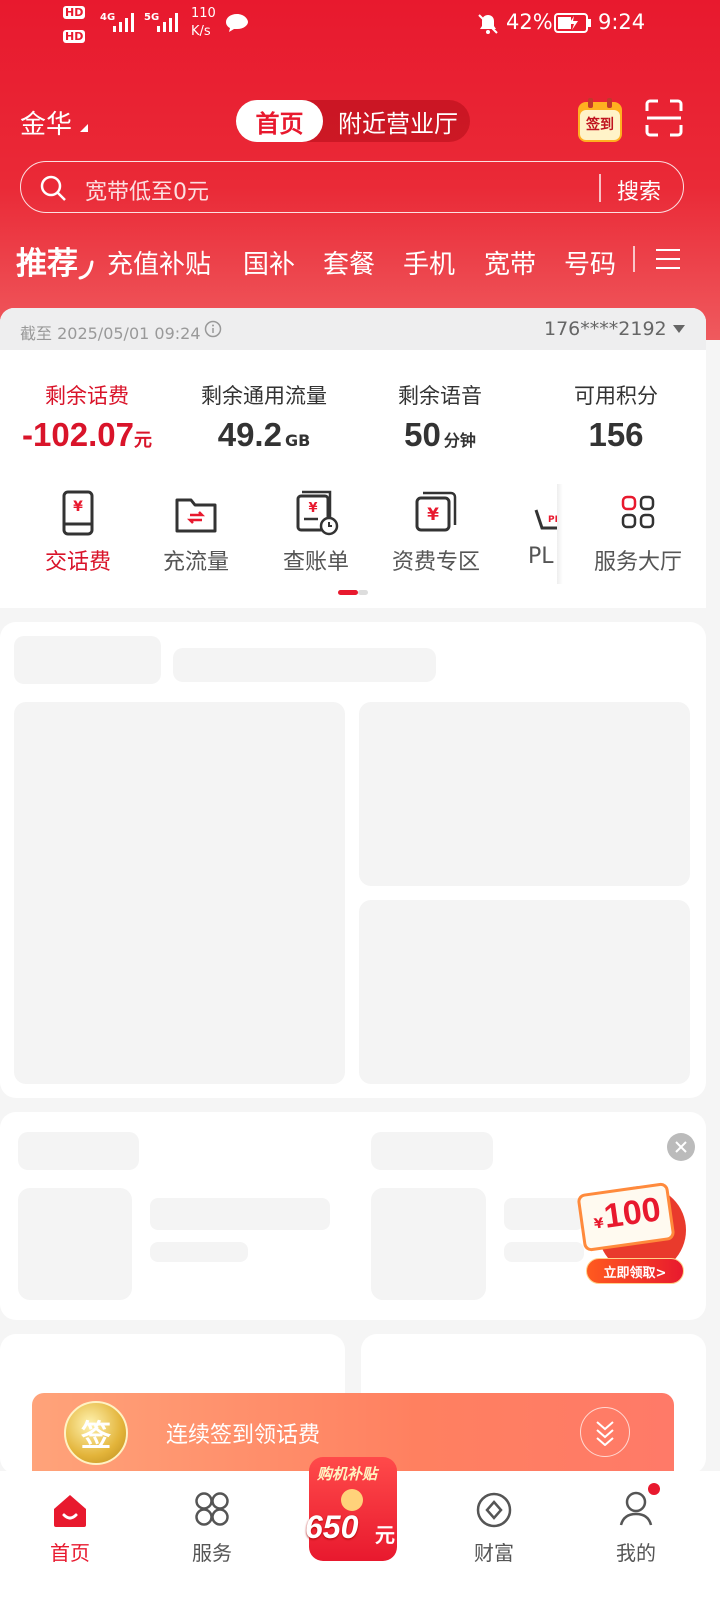 The width and height of the screenshot is (720, 1600). What do you see at coordinates (679, 329) in the screenshot?
I see `phone-dropdown-icon` at bounding box center [679, 329].